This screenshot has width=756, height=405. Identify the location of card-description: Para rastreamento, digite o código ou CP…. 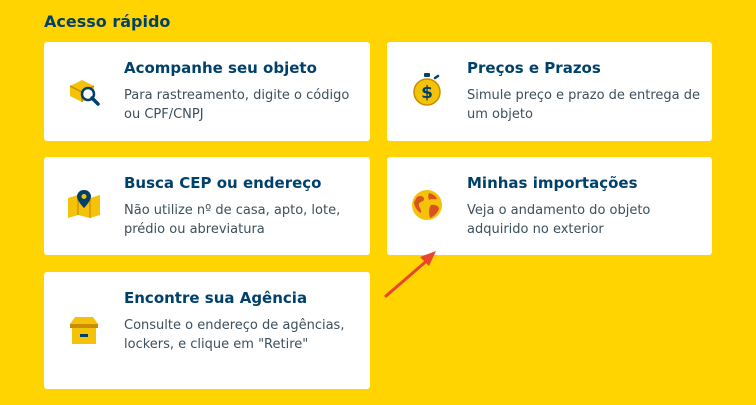
(237, 105).